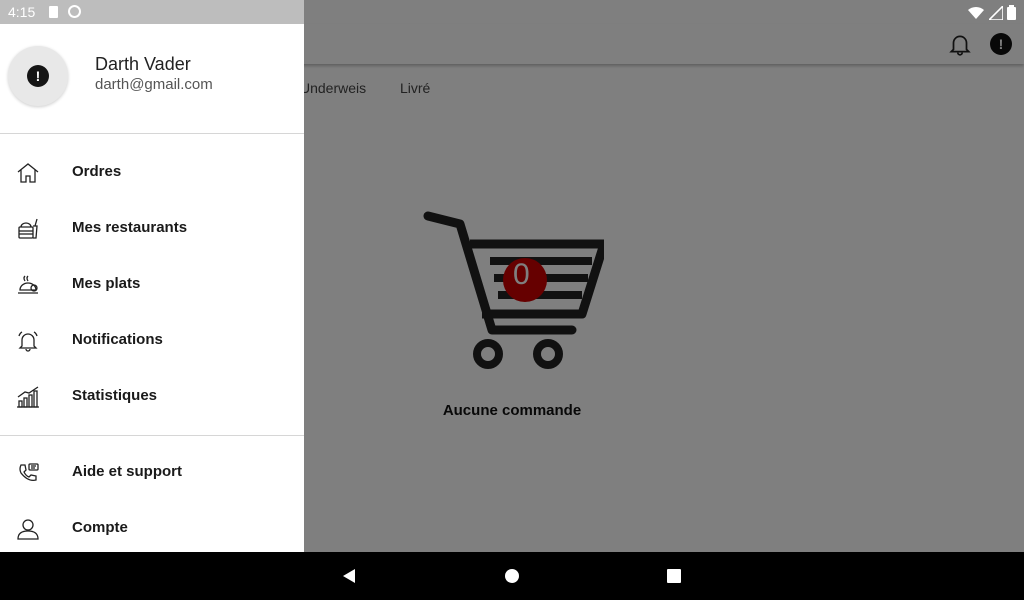  Describe the element at coordinates (1011, 13) in the screenshot. I see `battery-icon` at that location.